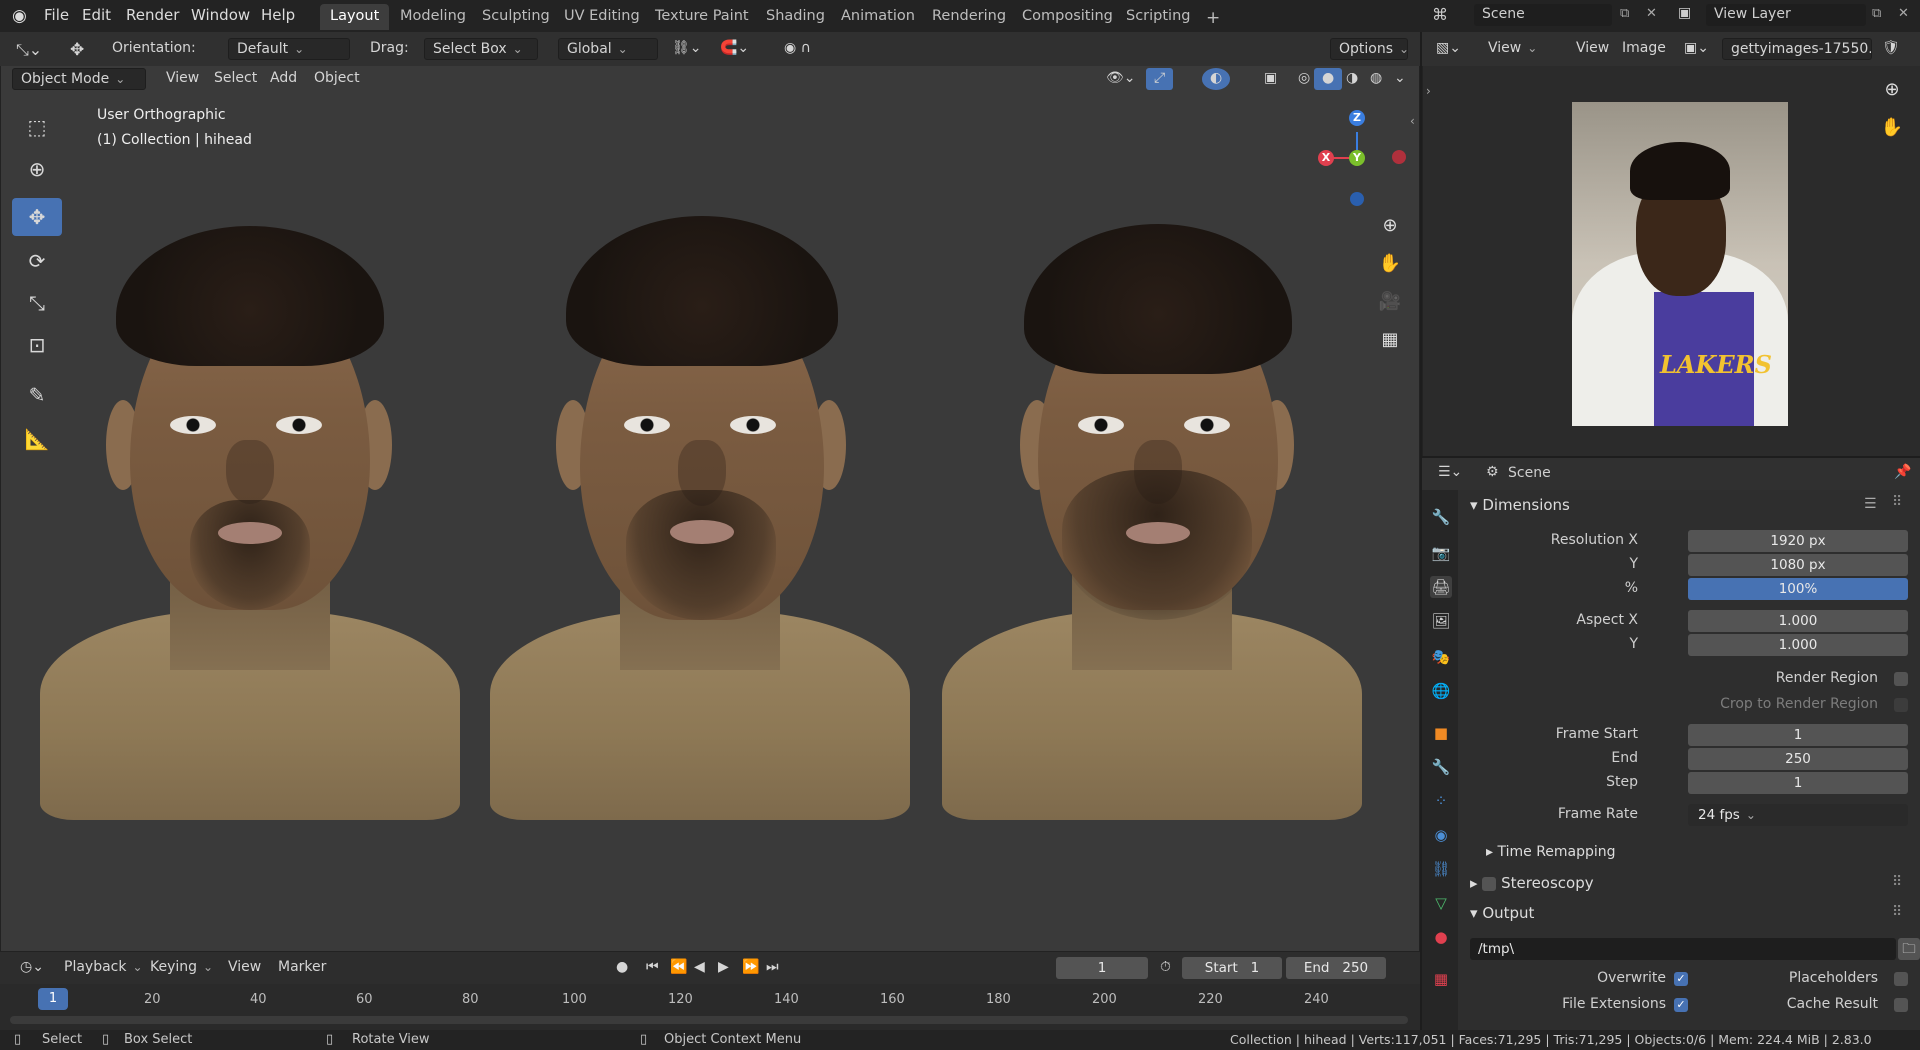  Describe the element at coordinates (1512, 49) in the screenshot. I see `view-mode-dropdown: View` at that location.